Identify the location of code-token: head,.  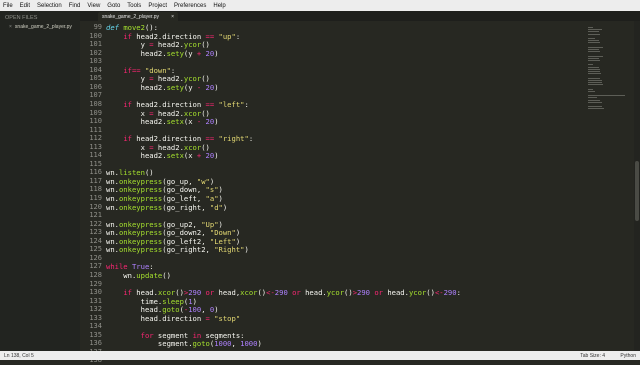
(227, 293).